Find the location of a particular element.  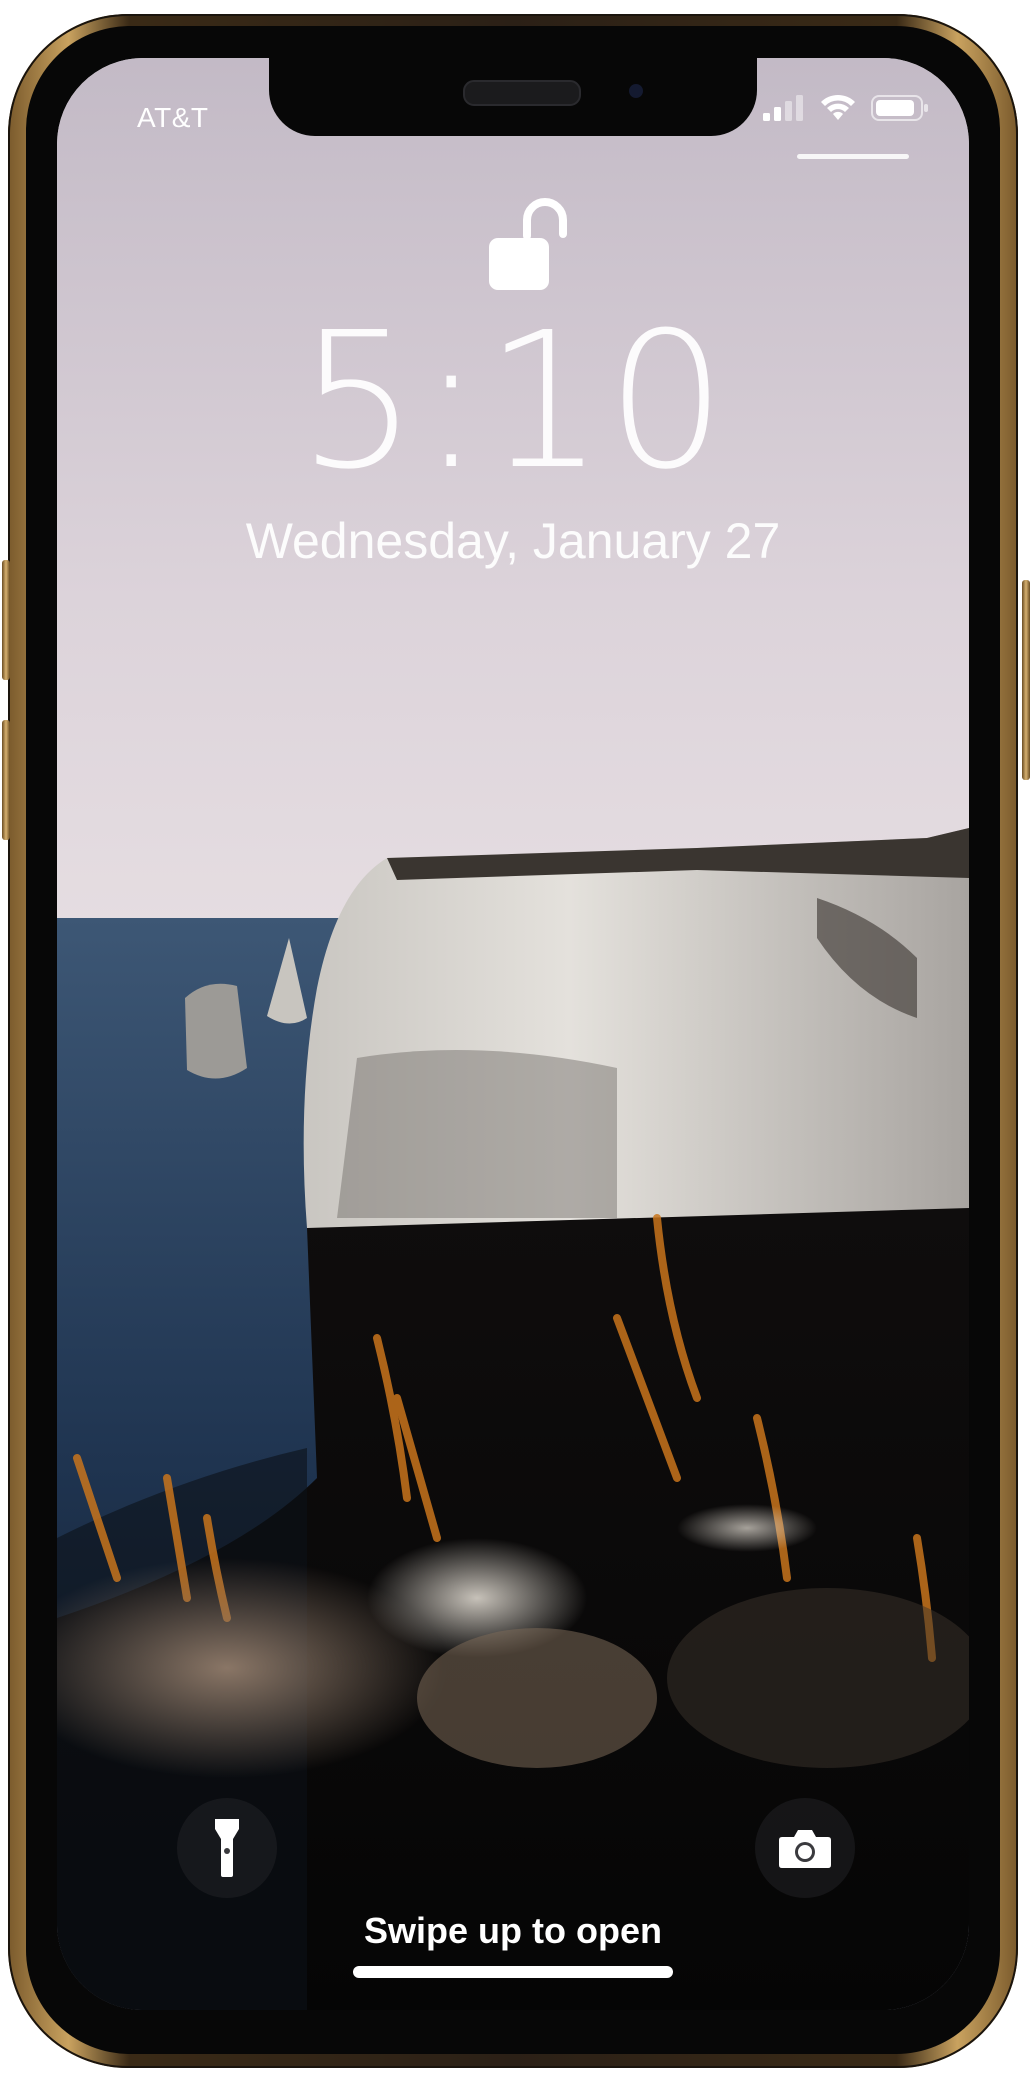

camera-icon is located at coordinates (805, 1849).